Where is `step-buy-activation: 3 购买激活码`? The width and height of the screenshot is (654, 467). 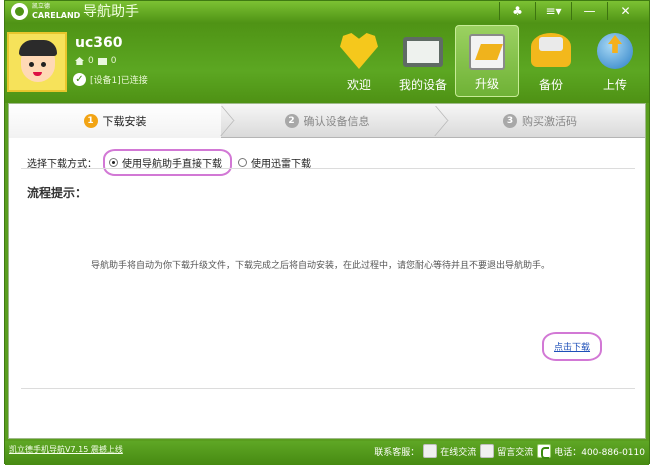
step-buy-activation: 3 购买激活码 is located at coordinates (540, 121).